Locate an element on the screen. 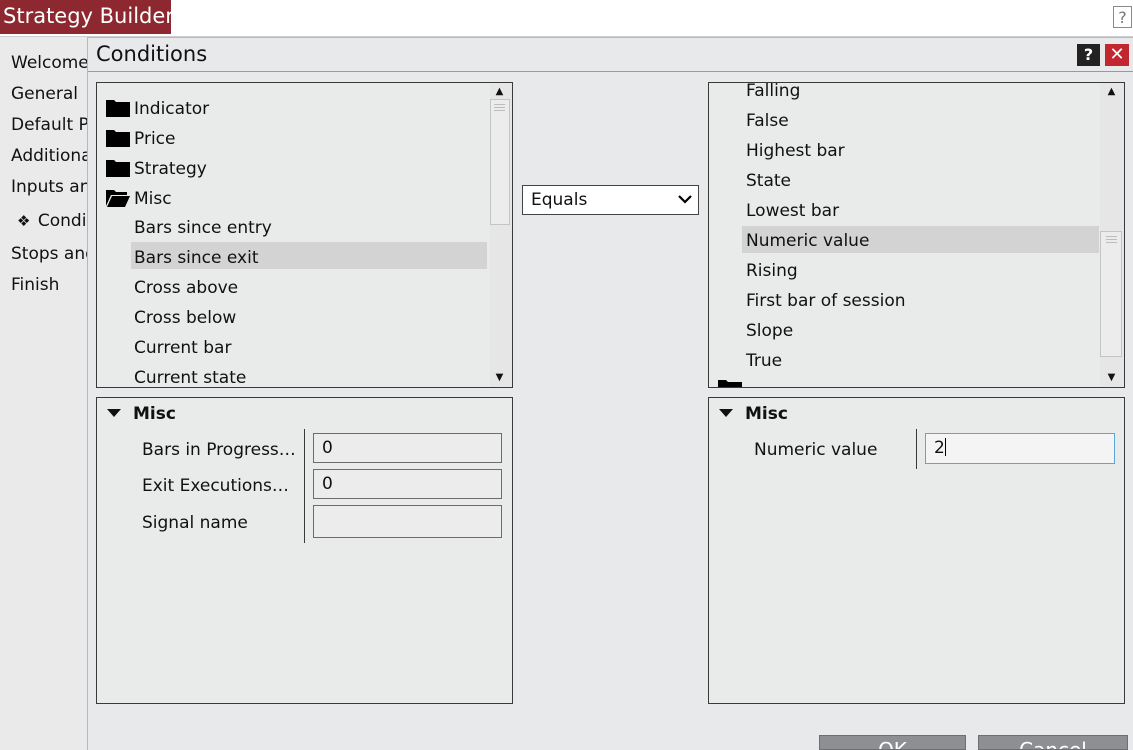 The image size is (1133, 750). ok-button: OK is located at coordinates (892, 742).